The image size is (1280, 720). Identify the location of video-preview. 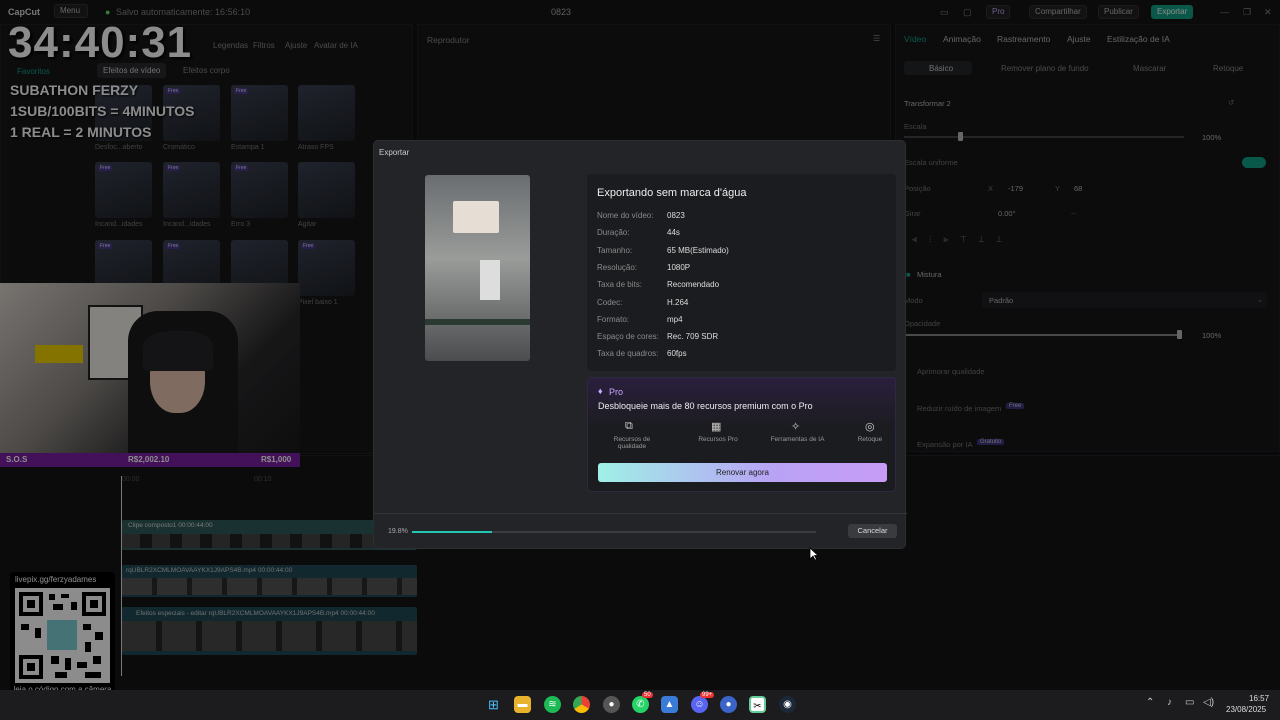
(477, 268).